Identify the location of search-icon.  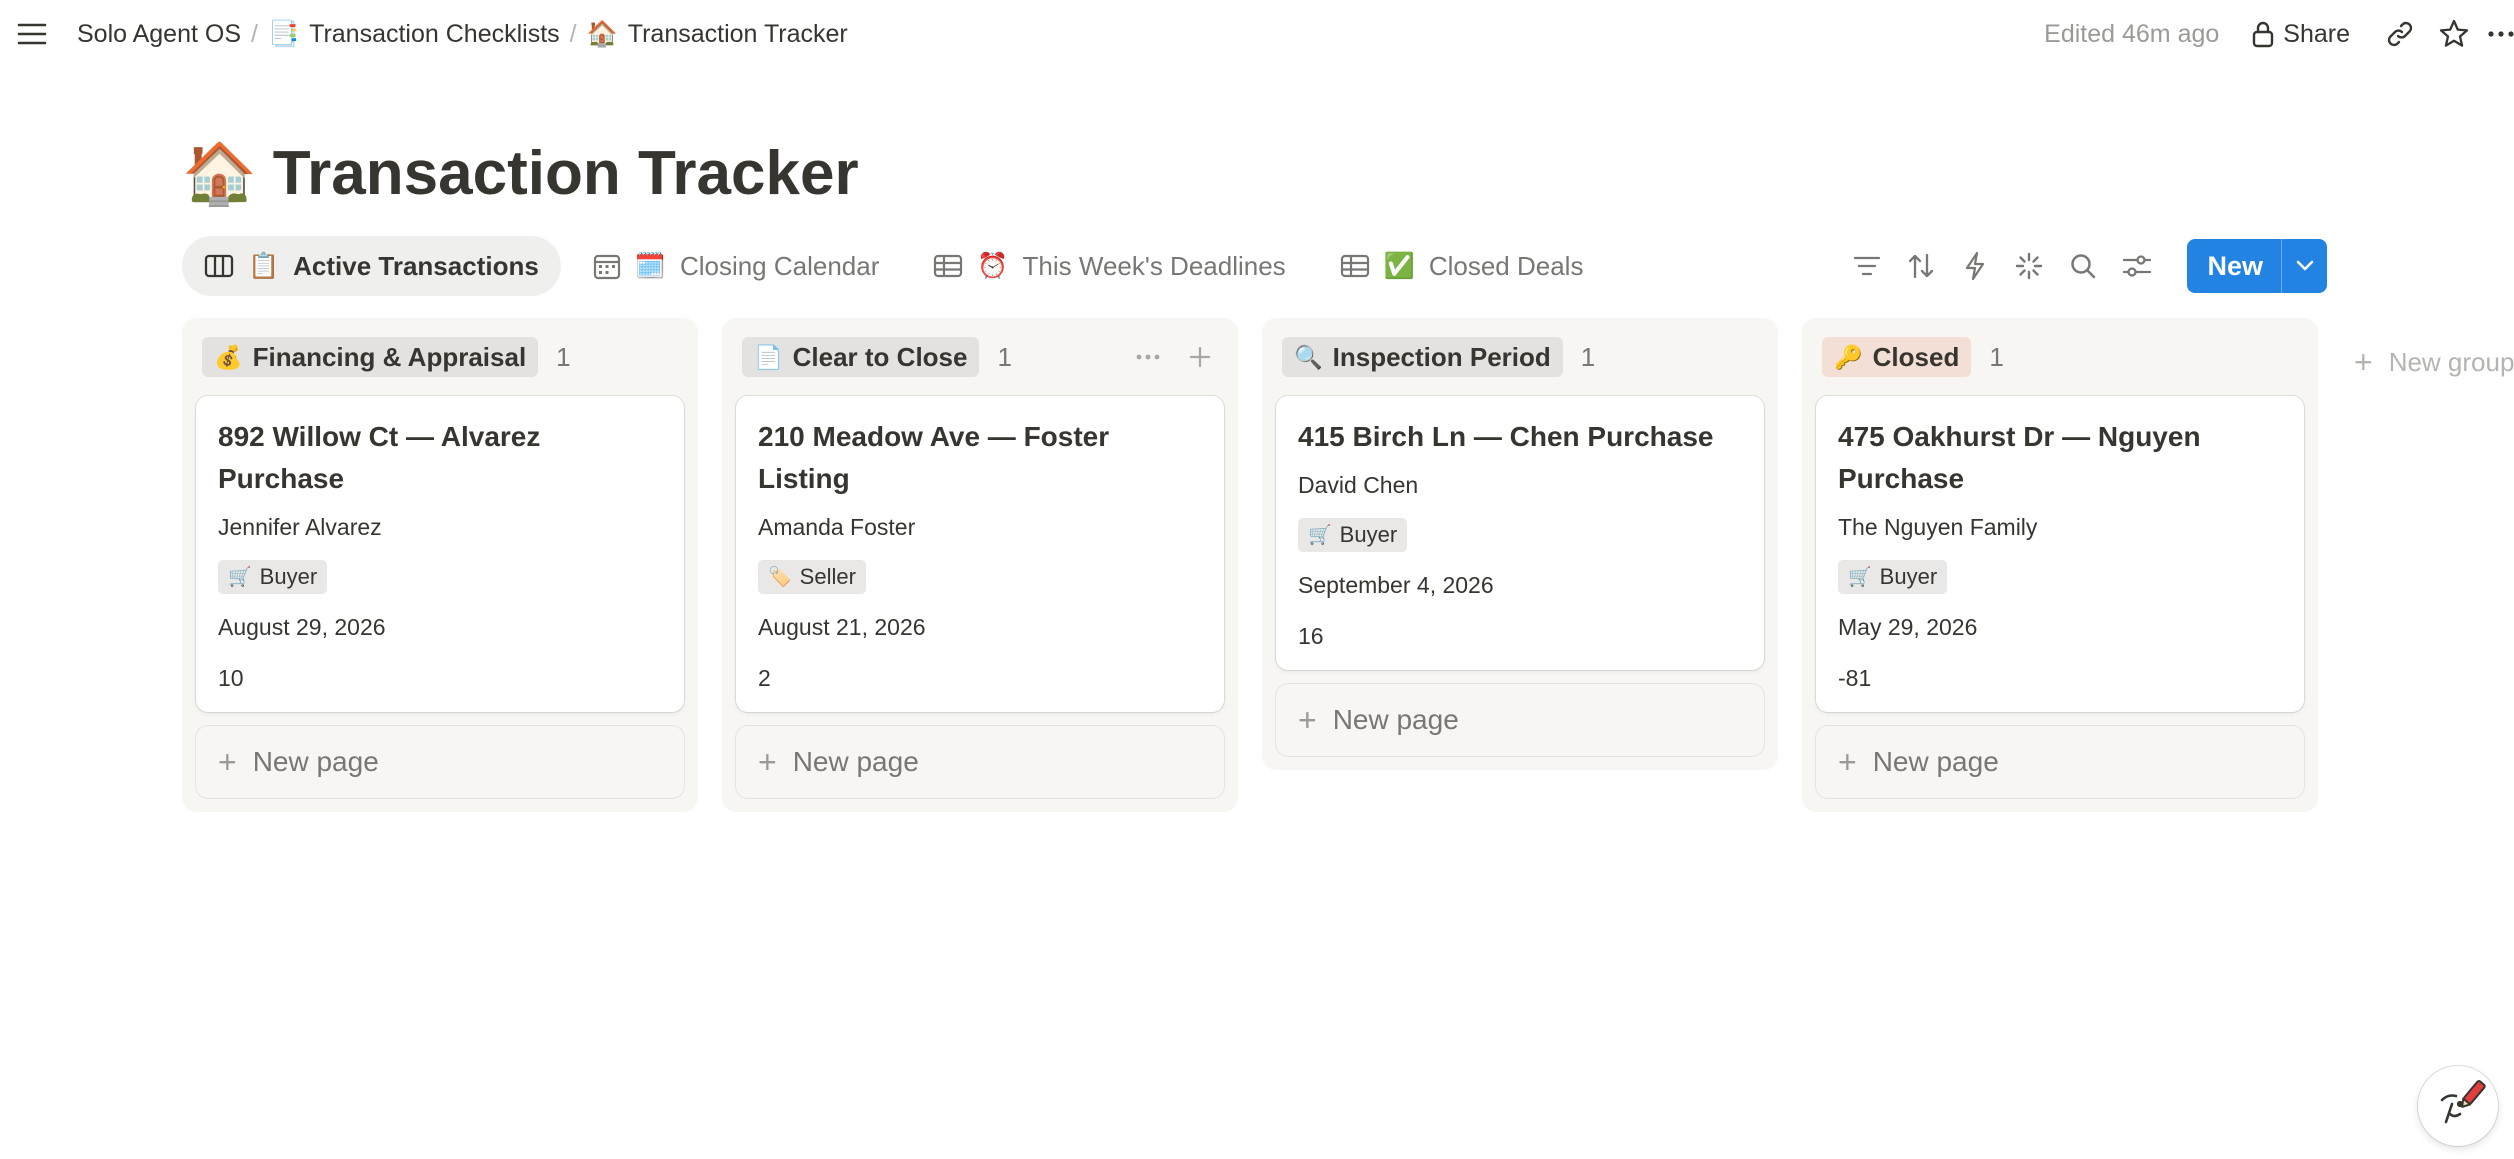
(2083, 266).